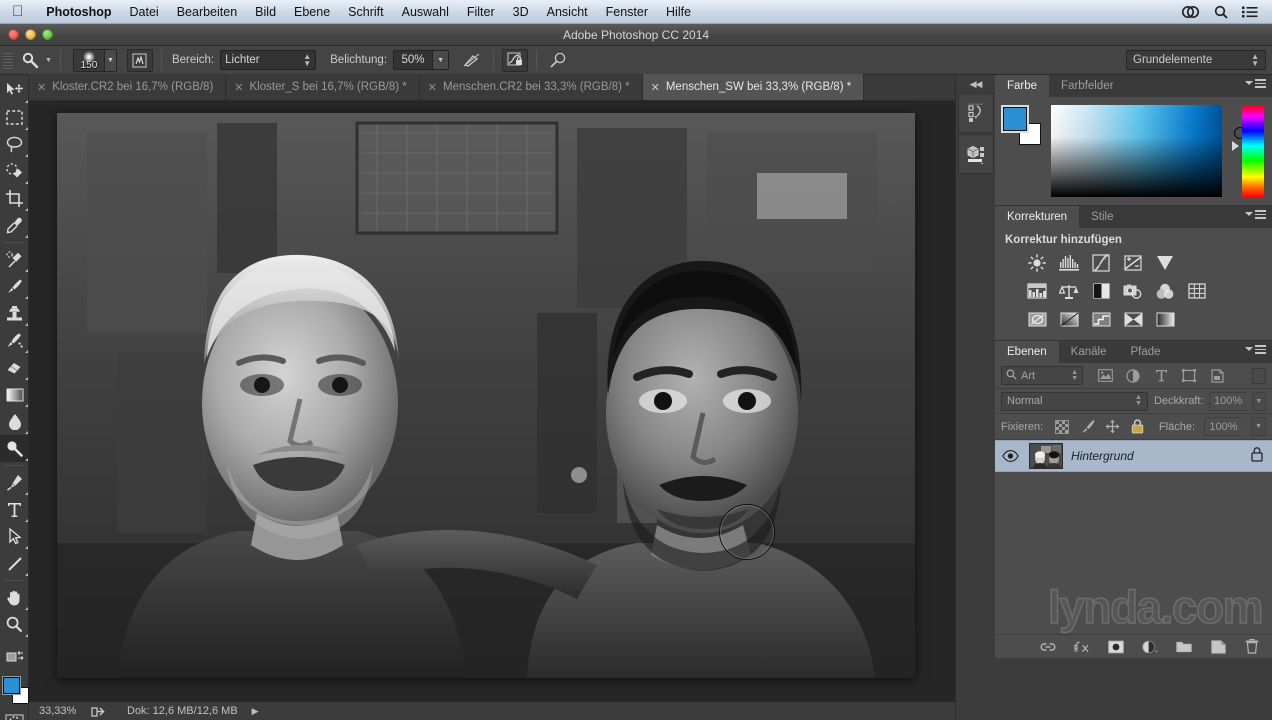  Describe the element at coordinates (1046, 456) in the screenshot. I see `layer-thumbnail` at that location.